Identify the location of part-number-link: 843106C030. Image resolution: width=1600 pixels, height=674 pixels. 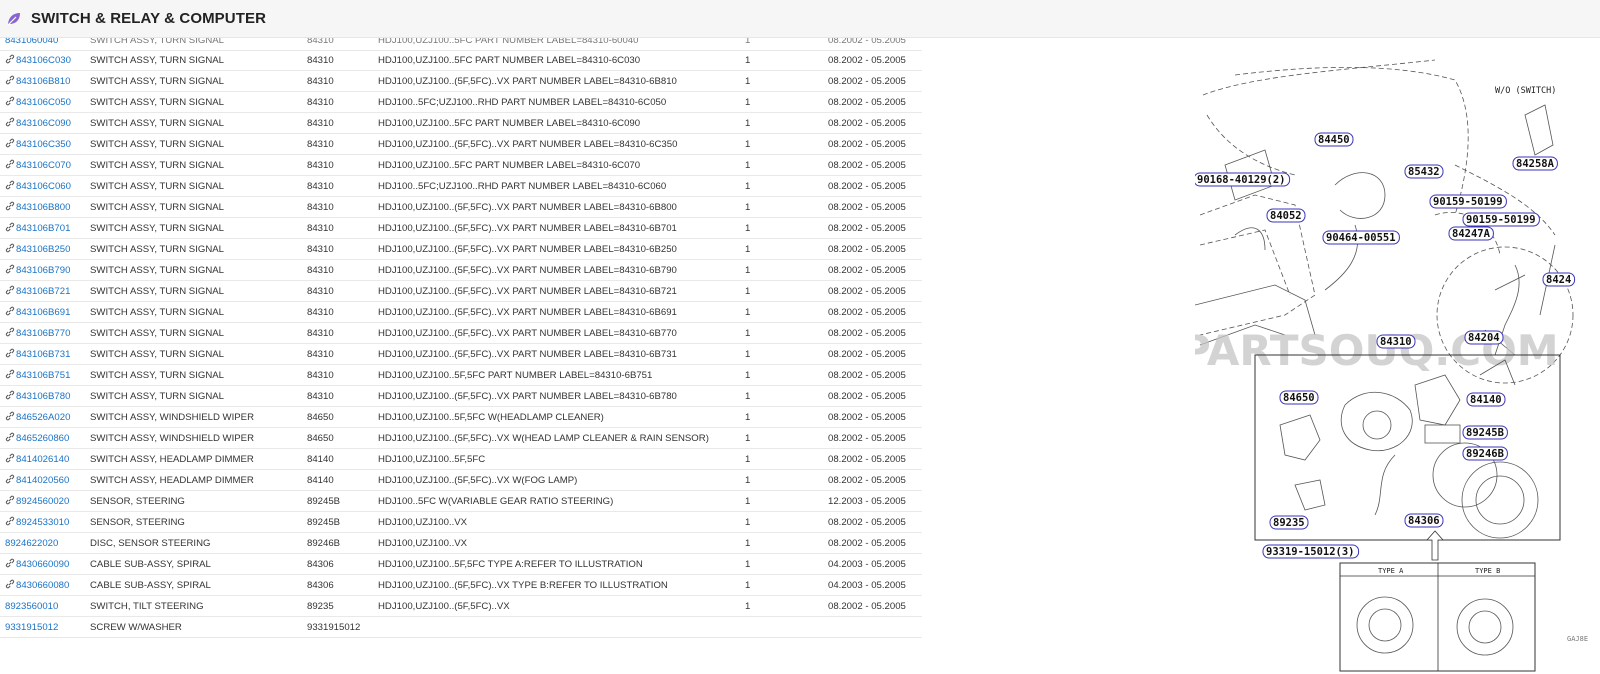
(46, 60).